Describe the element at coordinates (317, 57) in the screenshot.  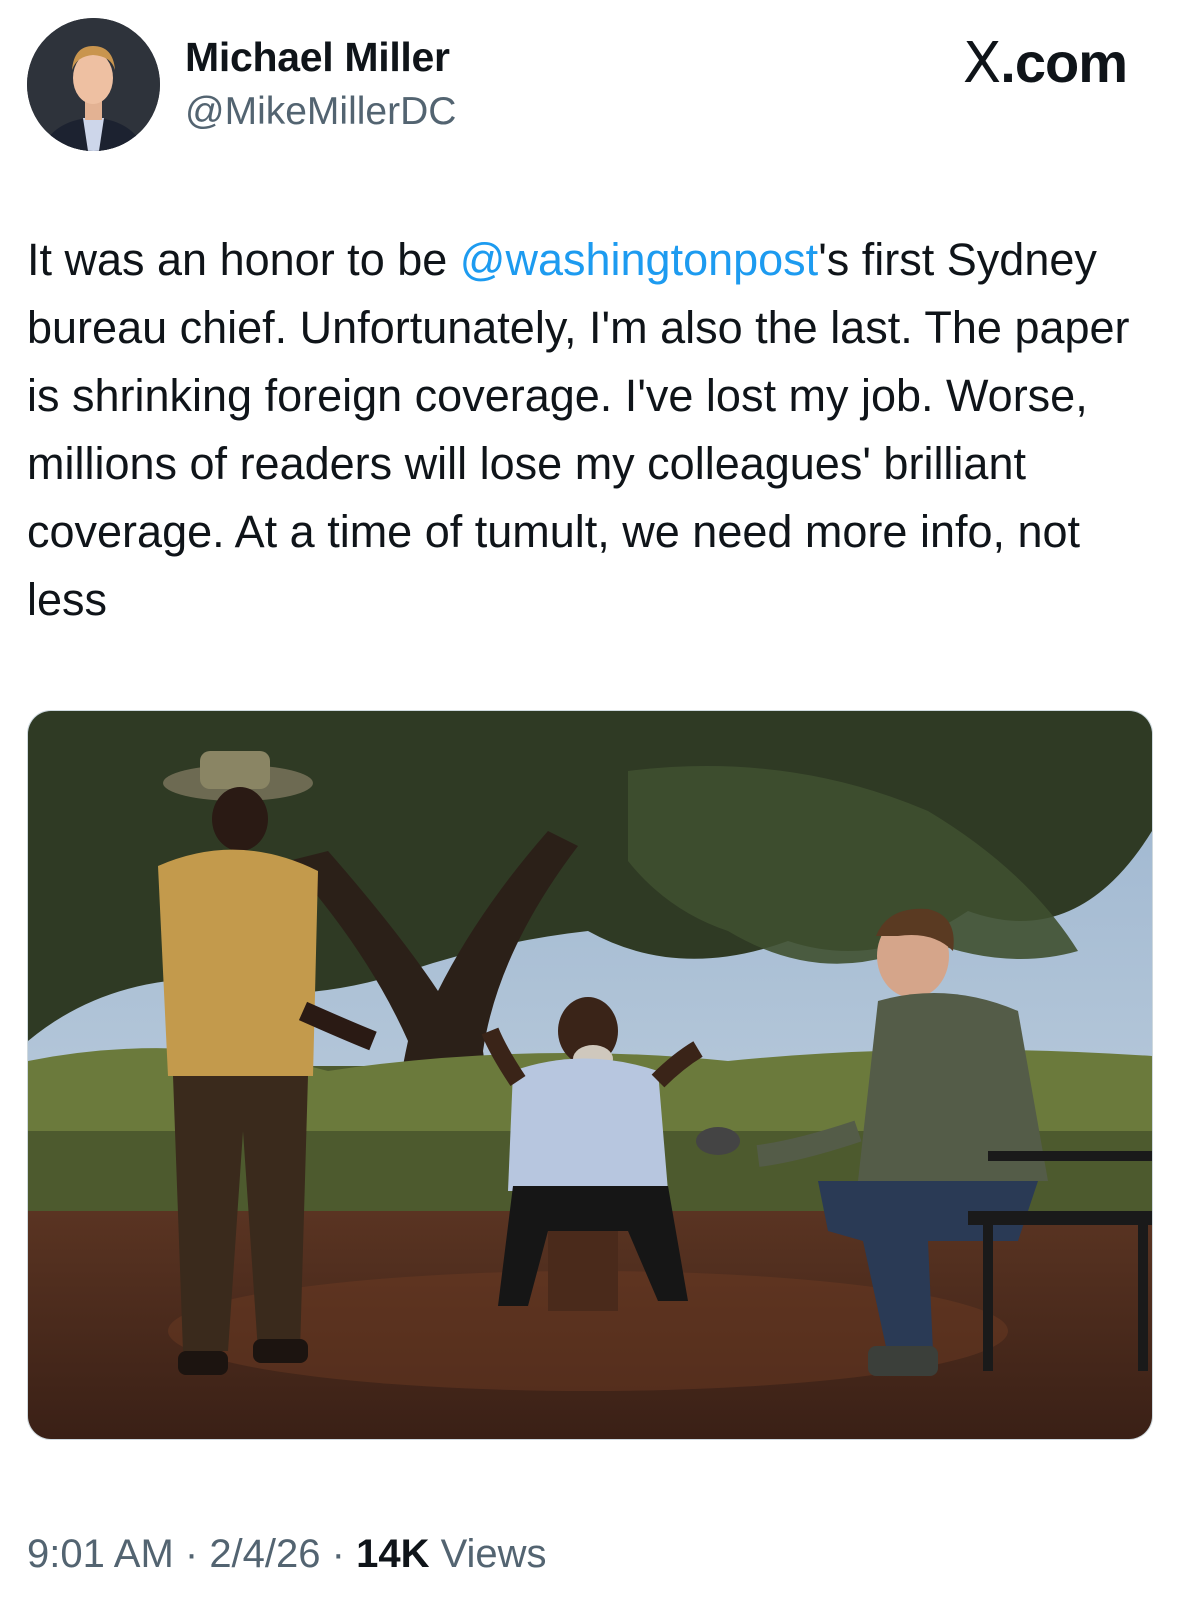
I see `author-display-name: Michael Miller` at that location.